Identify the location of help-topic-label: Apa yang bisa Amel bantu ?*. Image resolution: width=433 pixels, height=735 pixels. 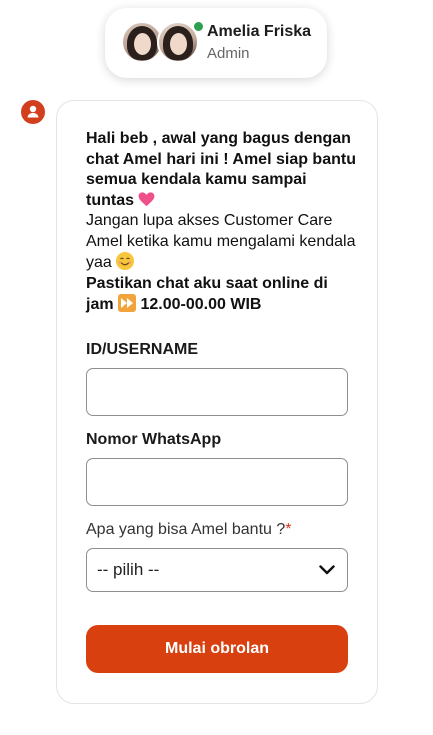
(188, 530).